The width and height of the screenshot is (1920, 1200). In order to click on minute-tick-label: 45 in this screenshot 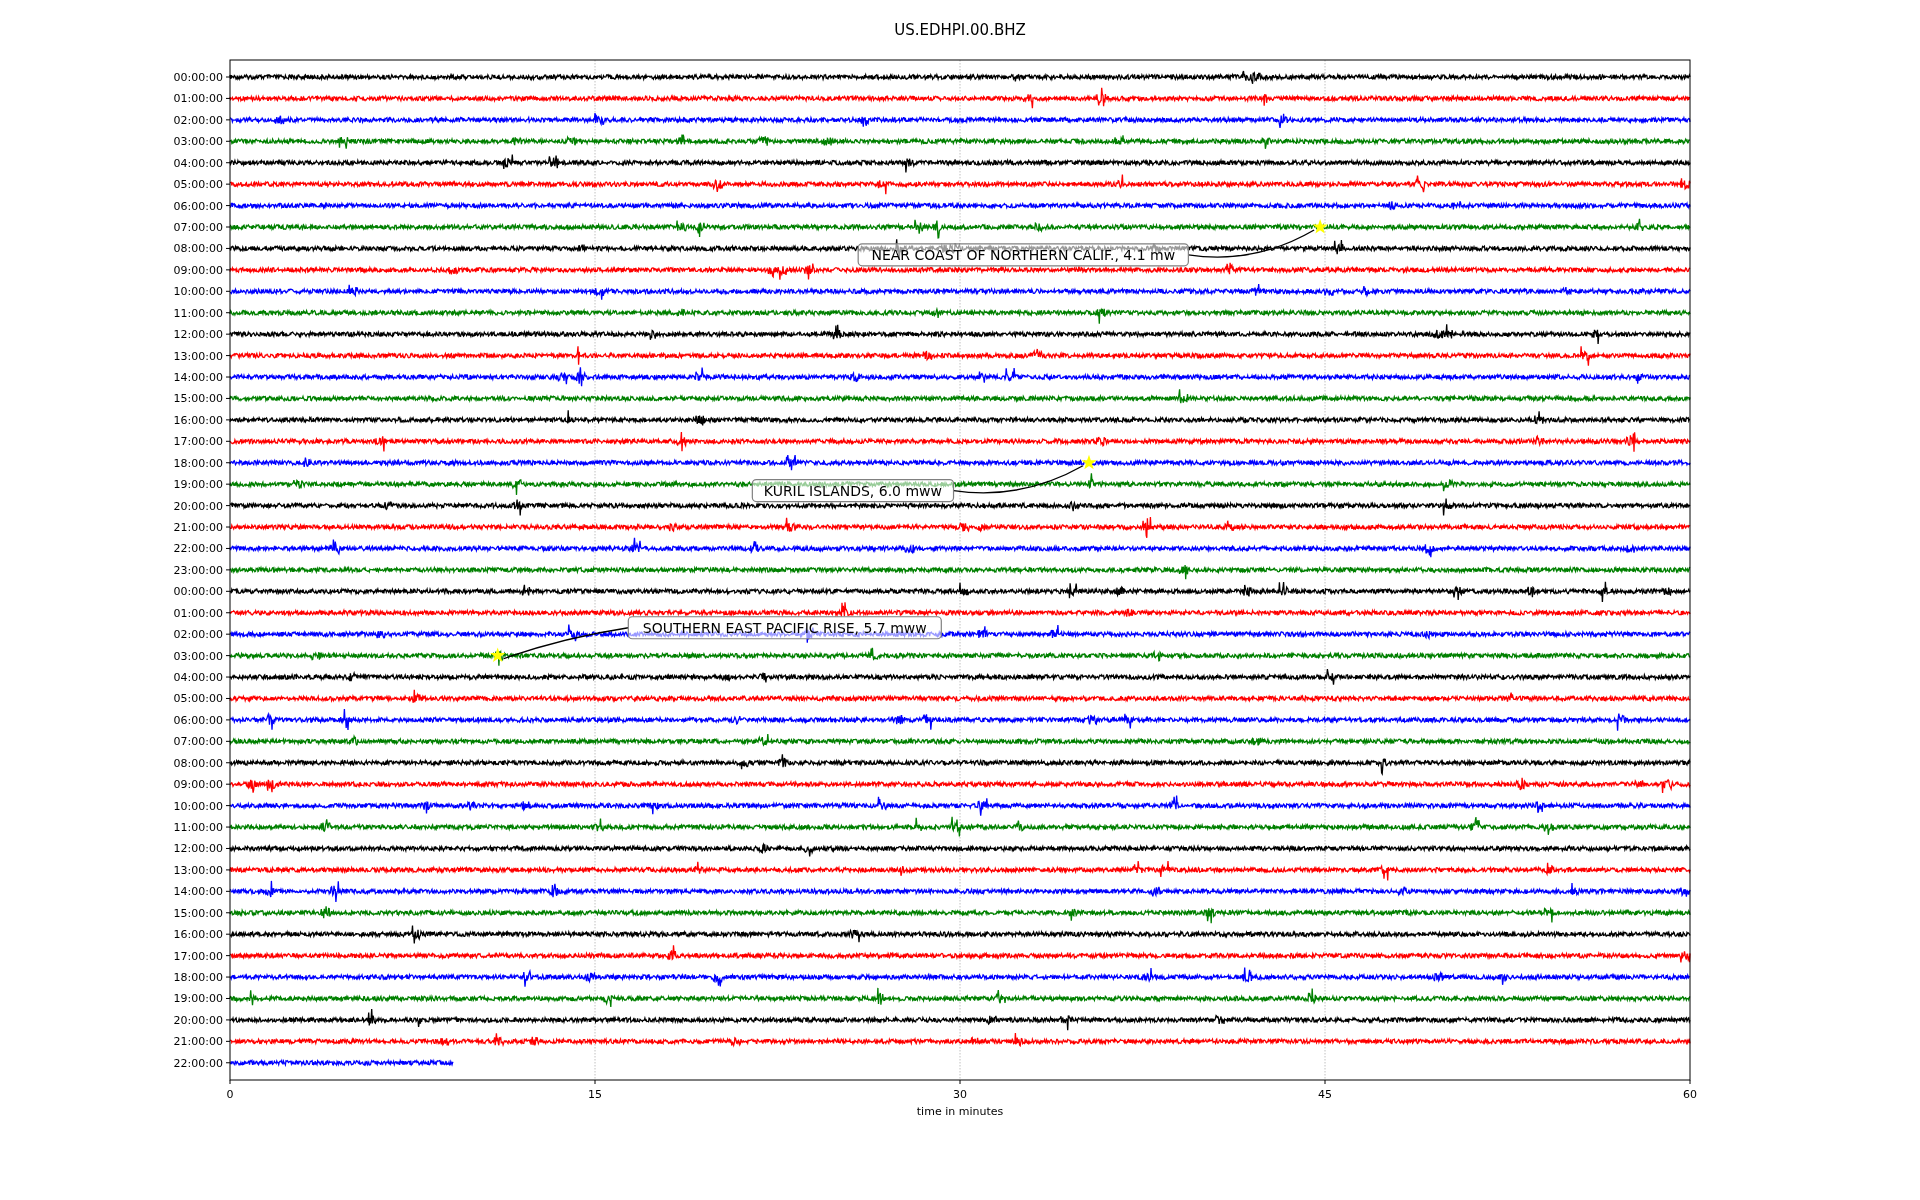, I will do `click(1325, 1094)`.